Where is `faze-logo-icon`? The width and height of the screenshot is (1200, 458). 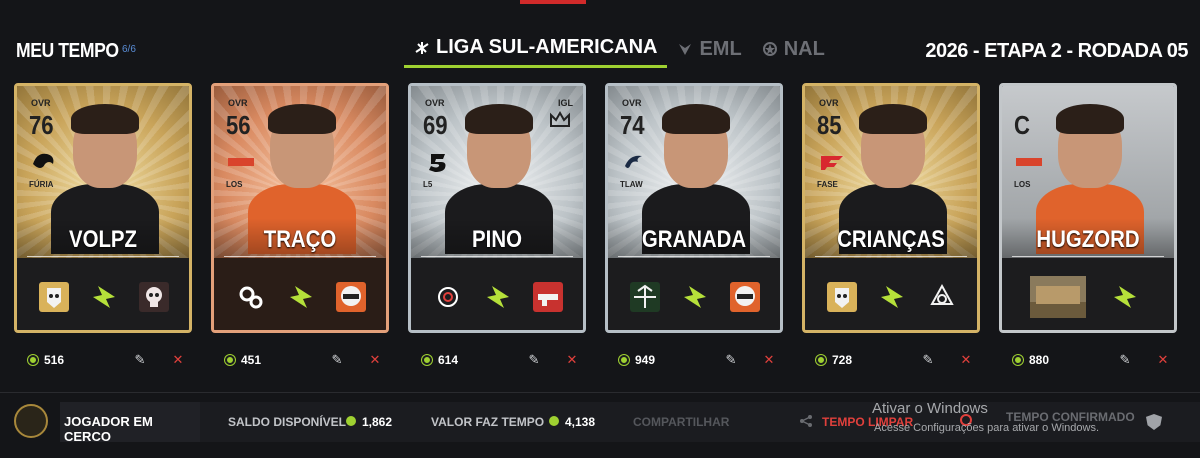 faze-logo-icon is located at coordinates (832, 163).